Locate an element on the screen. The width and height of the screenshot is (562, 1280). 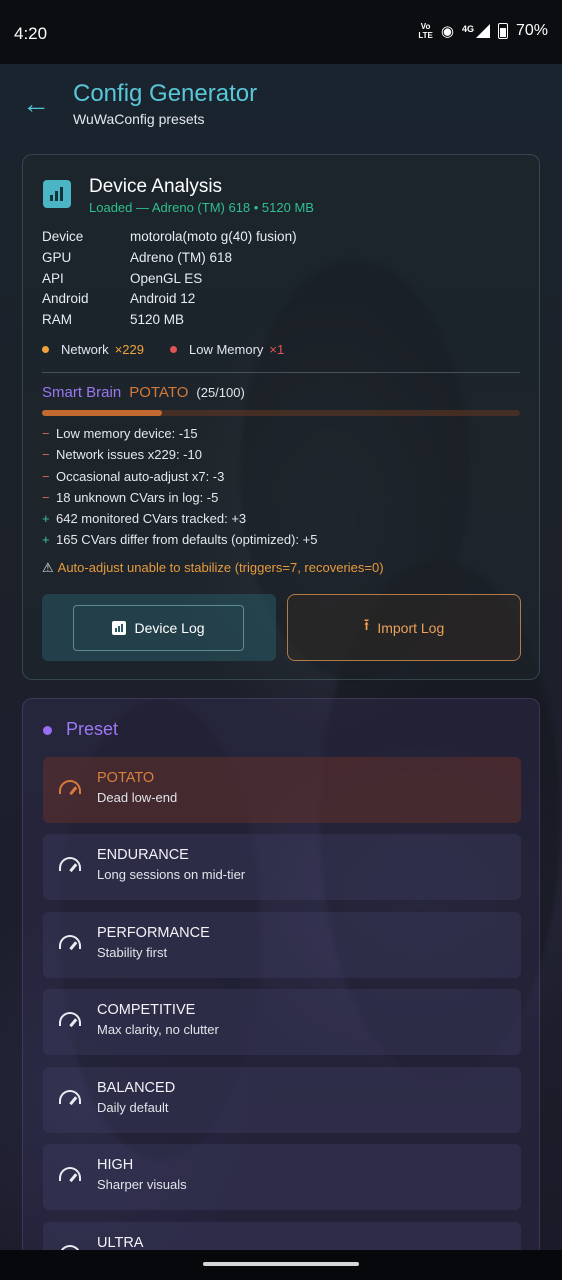
device-log-button-container: Device Log is located at coordinates (159, 627).